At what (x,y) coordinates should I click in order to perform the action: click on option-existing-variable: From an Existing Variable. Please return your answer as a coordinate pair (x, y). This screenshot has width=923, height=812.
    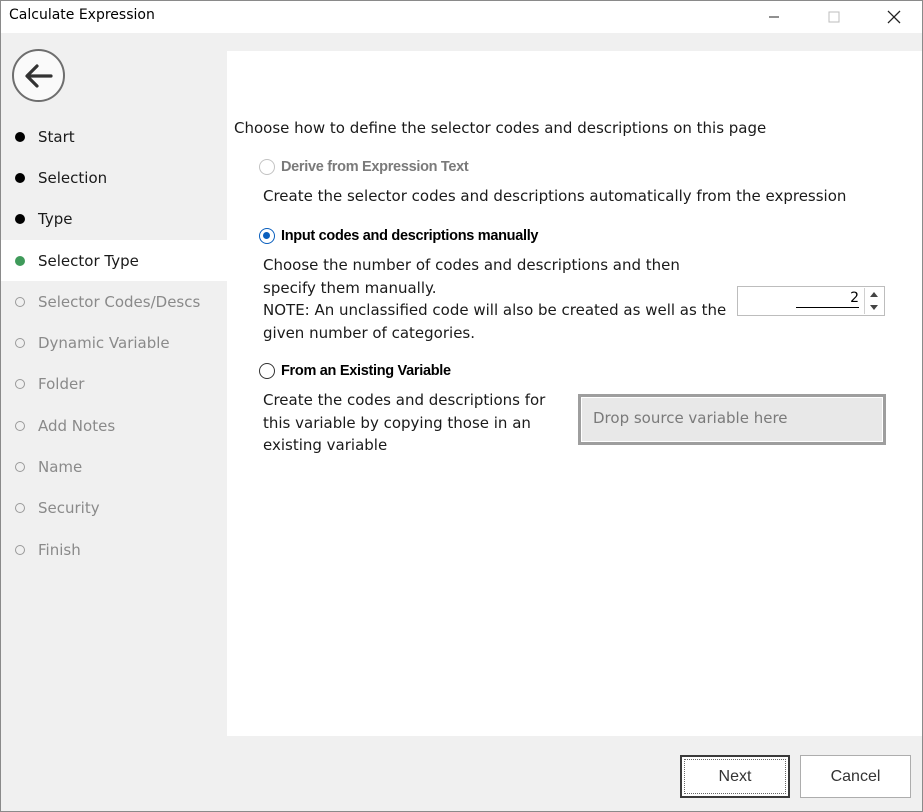
    Looking at the image, I should click on (355, 371).